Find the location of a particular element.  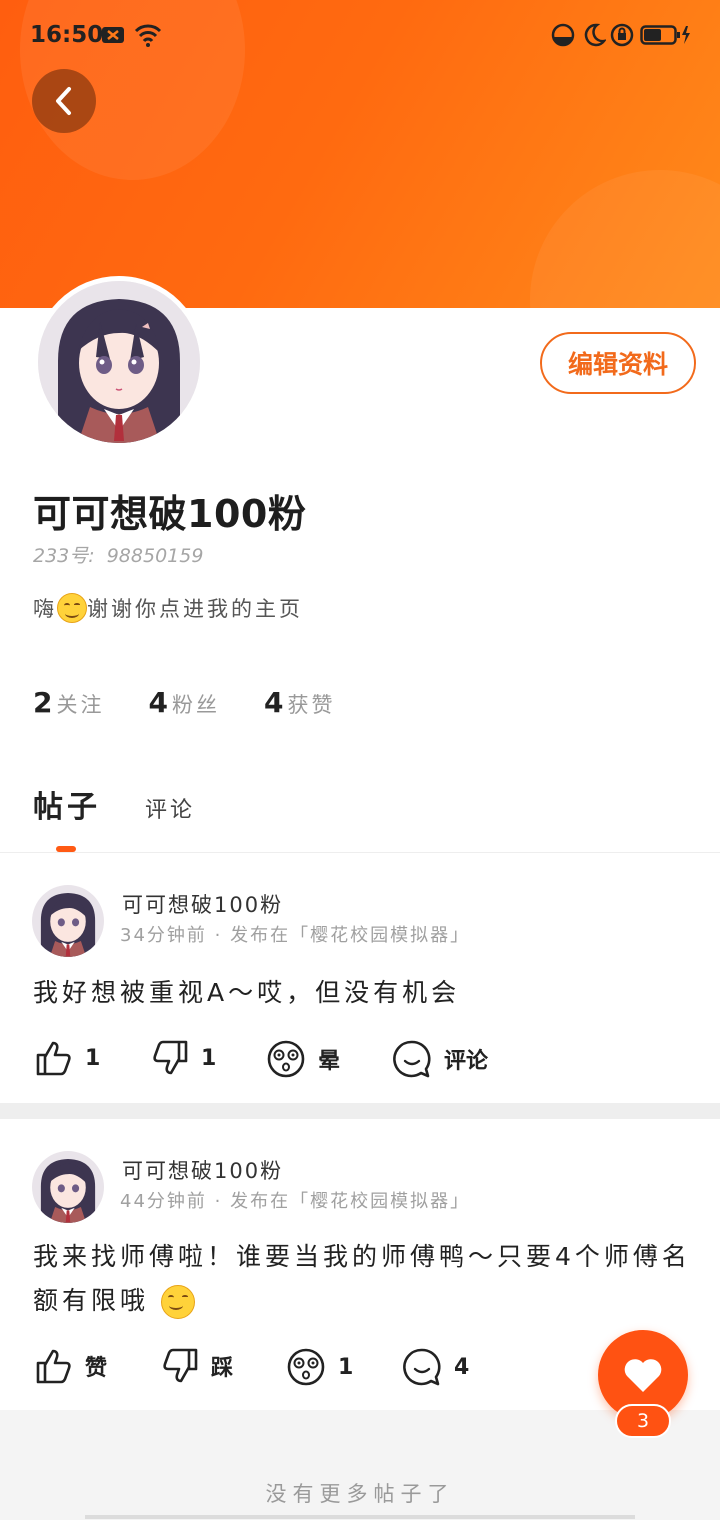

like-button: 赞 is located at coordinates (71, 1366).